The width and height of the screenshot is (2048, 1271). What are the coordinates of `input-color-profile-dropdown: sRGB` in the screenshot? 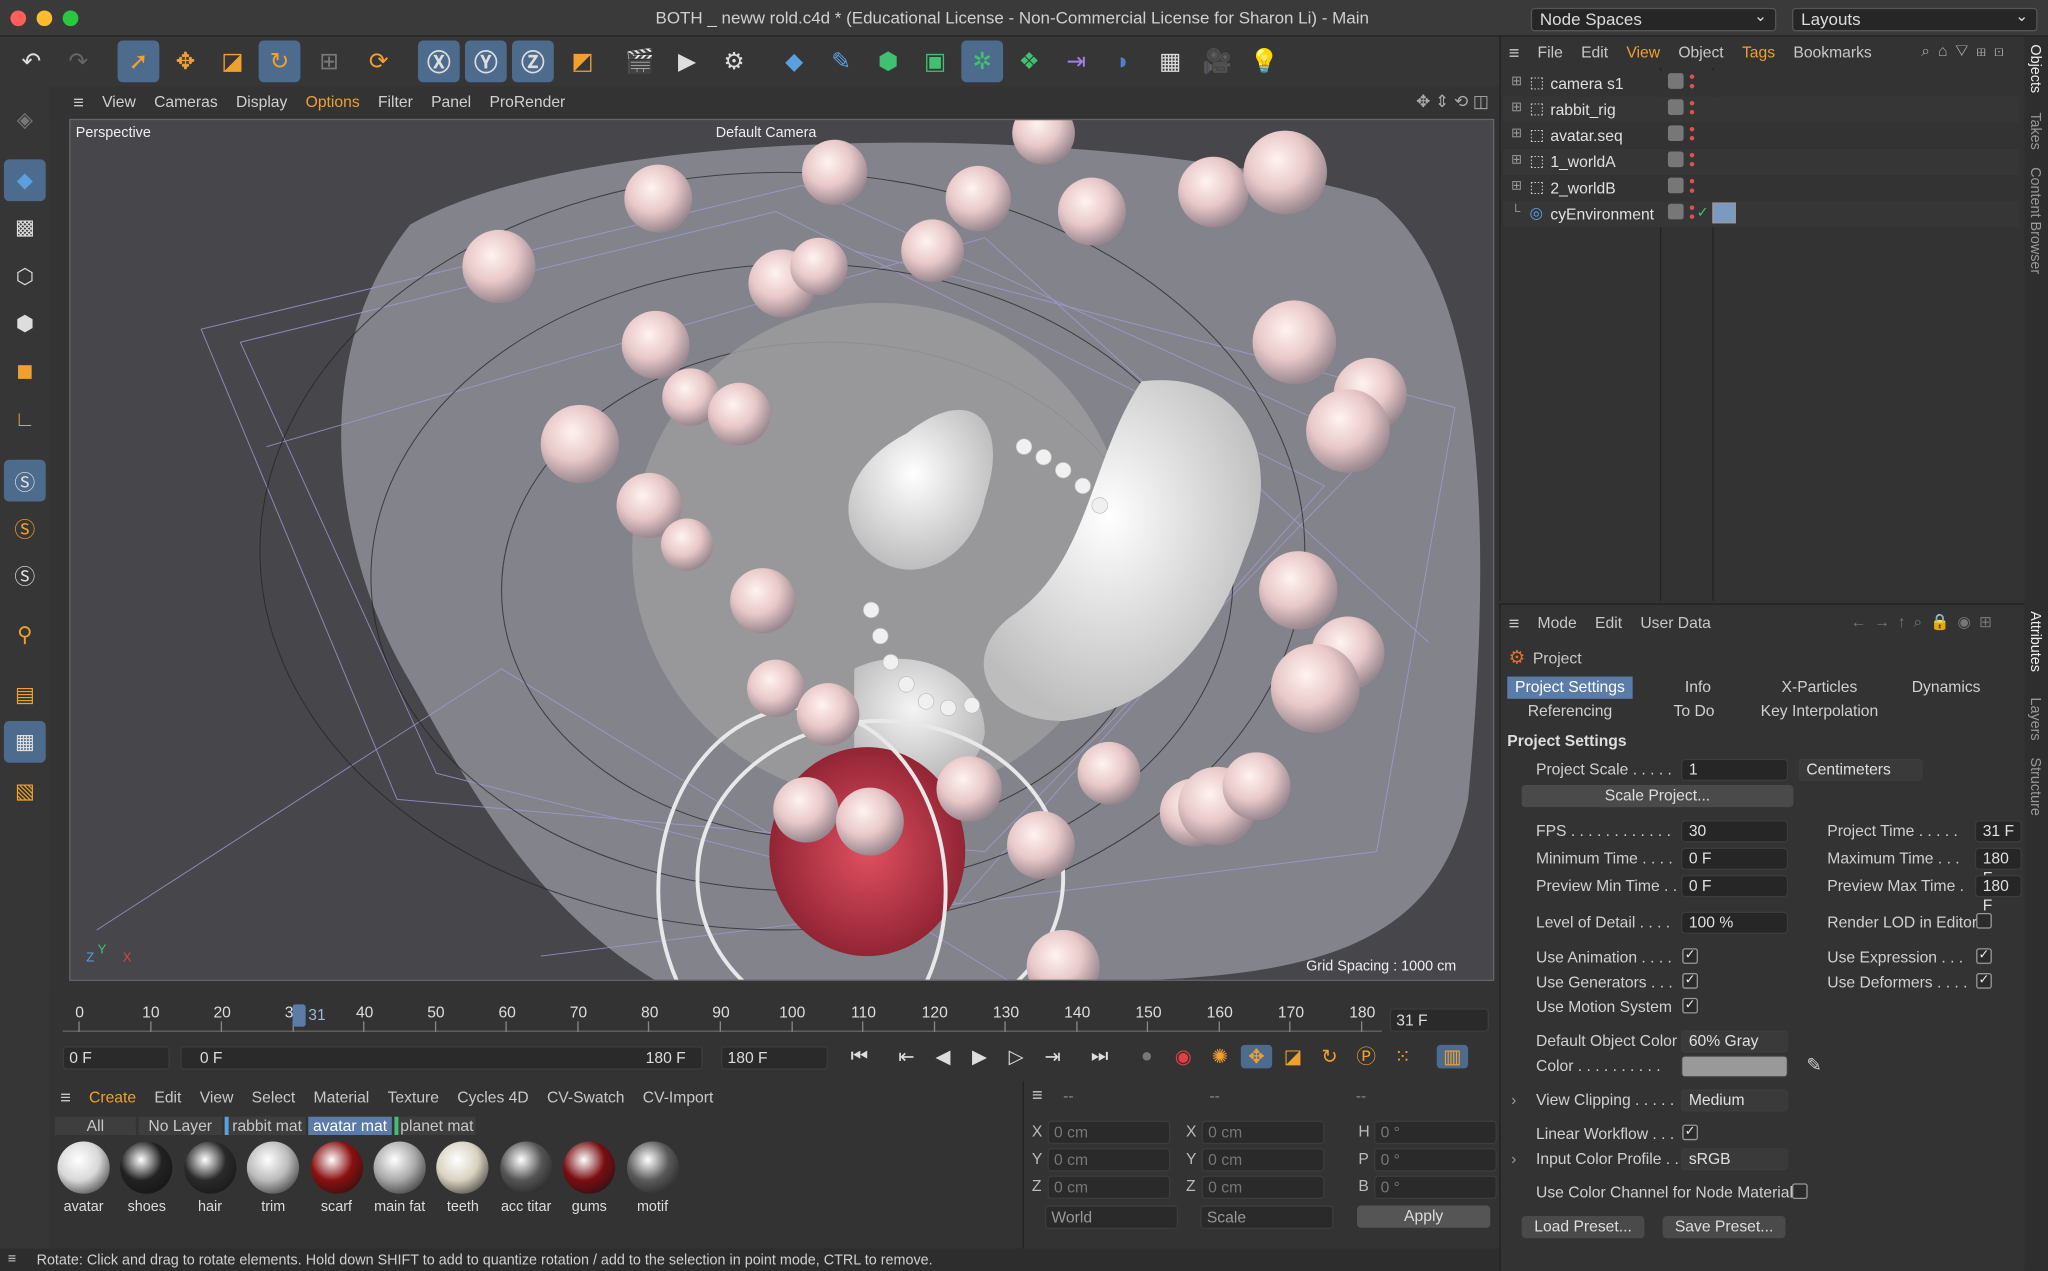 It's located at (1734, 1159).